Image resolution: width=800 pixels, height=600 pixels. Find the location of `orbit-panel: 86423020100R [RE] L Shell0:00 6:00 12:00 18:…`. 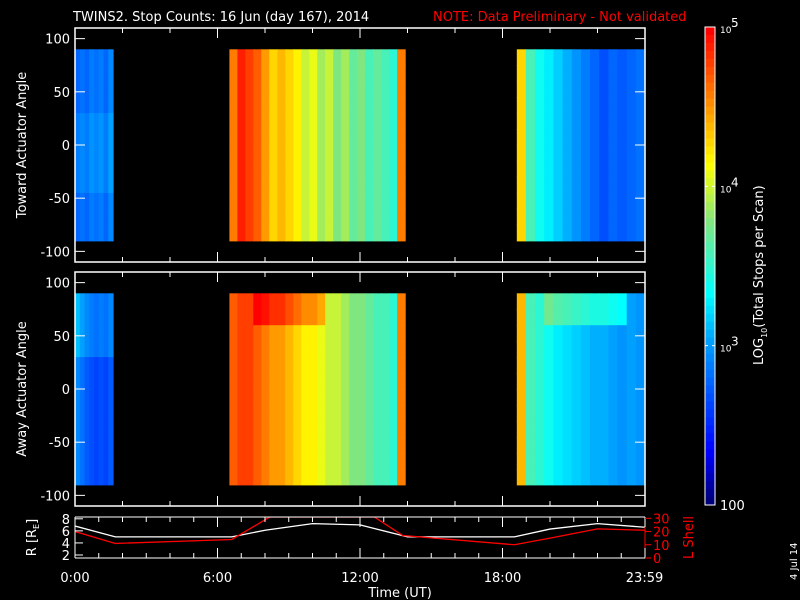

orbit-panel: 86423020100R [RE] L Shell0:00 6:00 12:00 18:… is located at coordinates (361, 549).